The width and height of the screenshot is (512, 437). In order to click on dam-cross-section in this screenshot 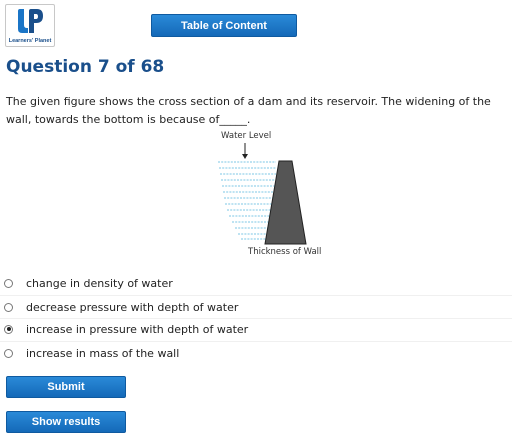, I will do `click(262, 194)`.